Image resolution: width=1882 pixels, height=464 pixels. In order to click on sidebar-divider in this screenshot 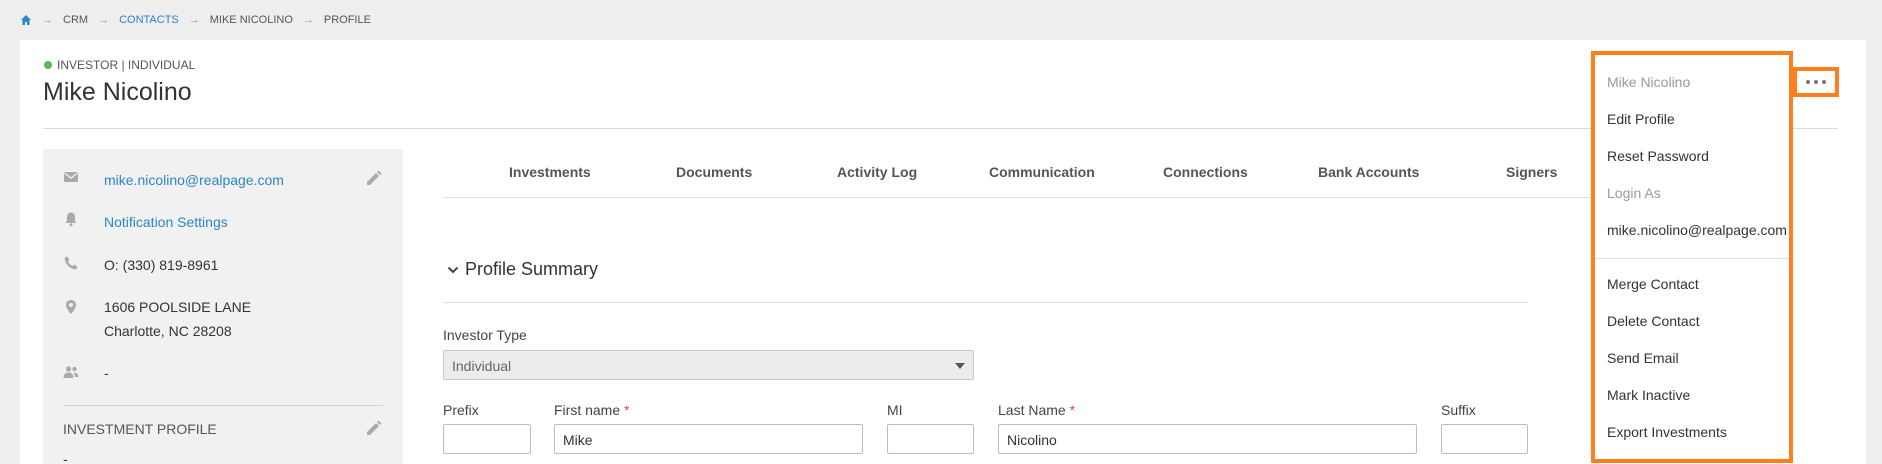, I will do `click(223, 405)`.